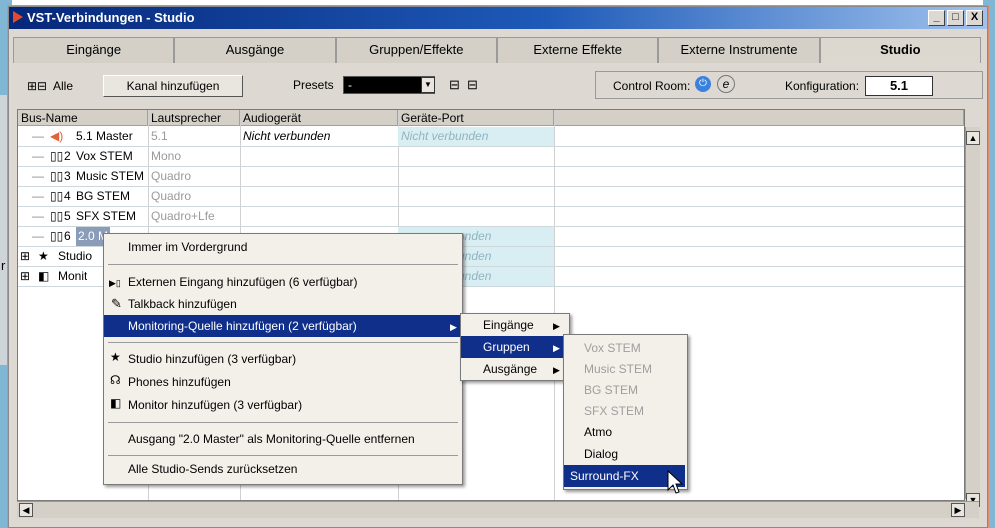  Describe the element at coordinates (739, 50) in the screenshot. I see `tab-external-instruments: Externe Instrumente` at that location.